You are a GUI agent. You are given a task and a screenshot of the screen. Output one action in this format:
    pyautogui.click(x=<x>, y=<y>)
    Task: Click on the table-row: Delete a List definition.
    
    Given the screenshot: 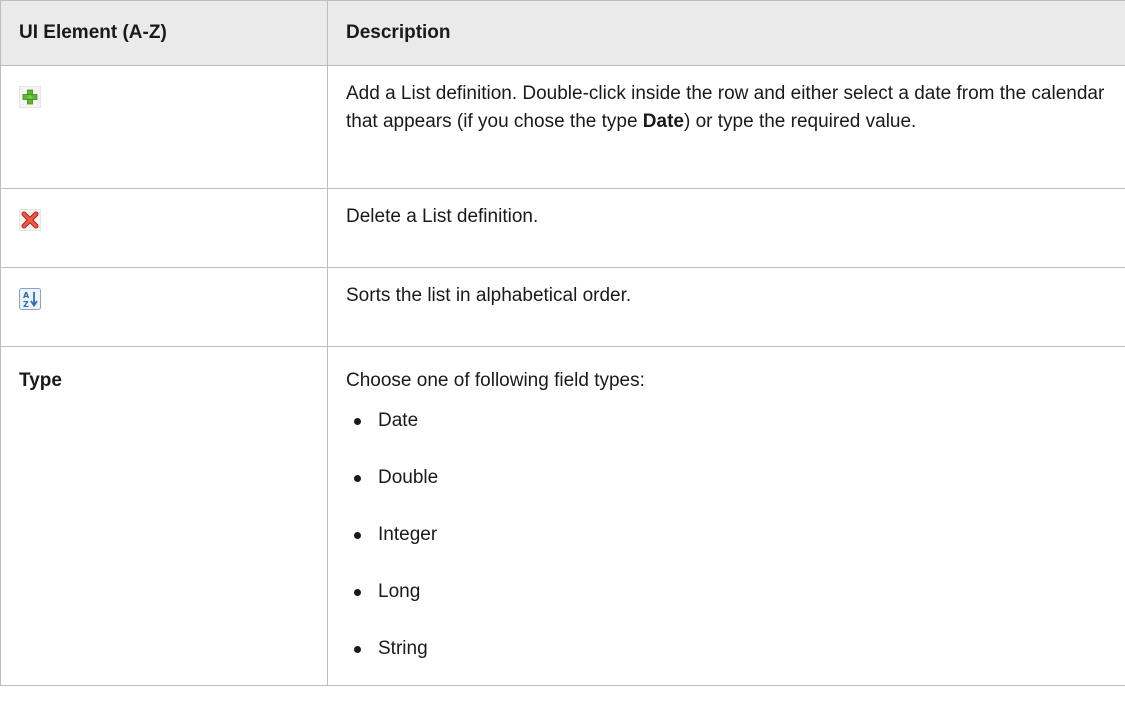 What is the action you would take?
    pyautogui.click(x=562, y=228)
    